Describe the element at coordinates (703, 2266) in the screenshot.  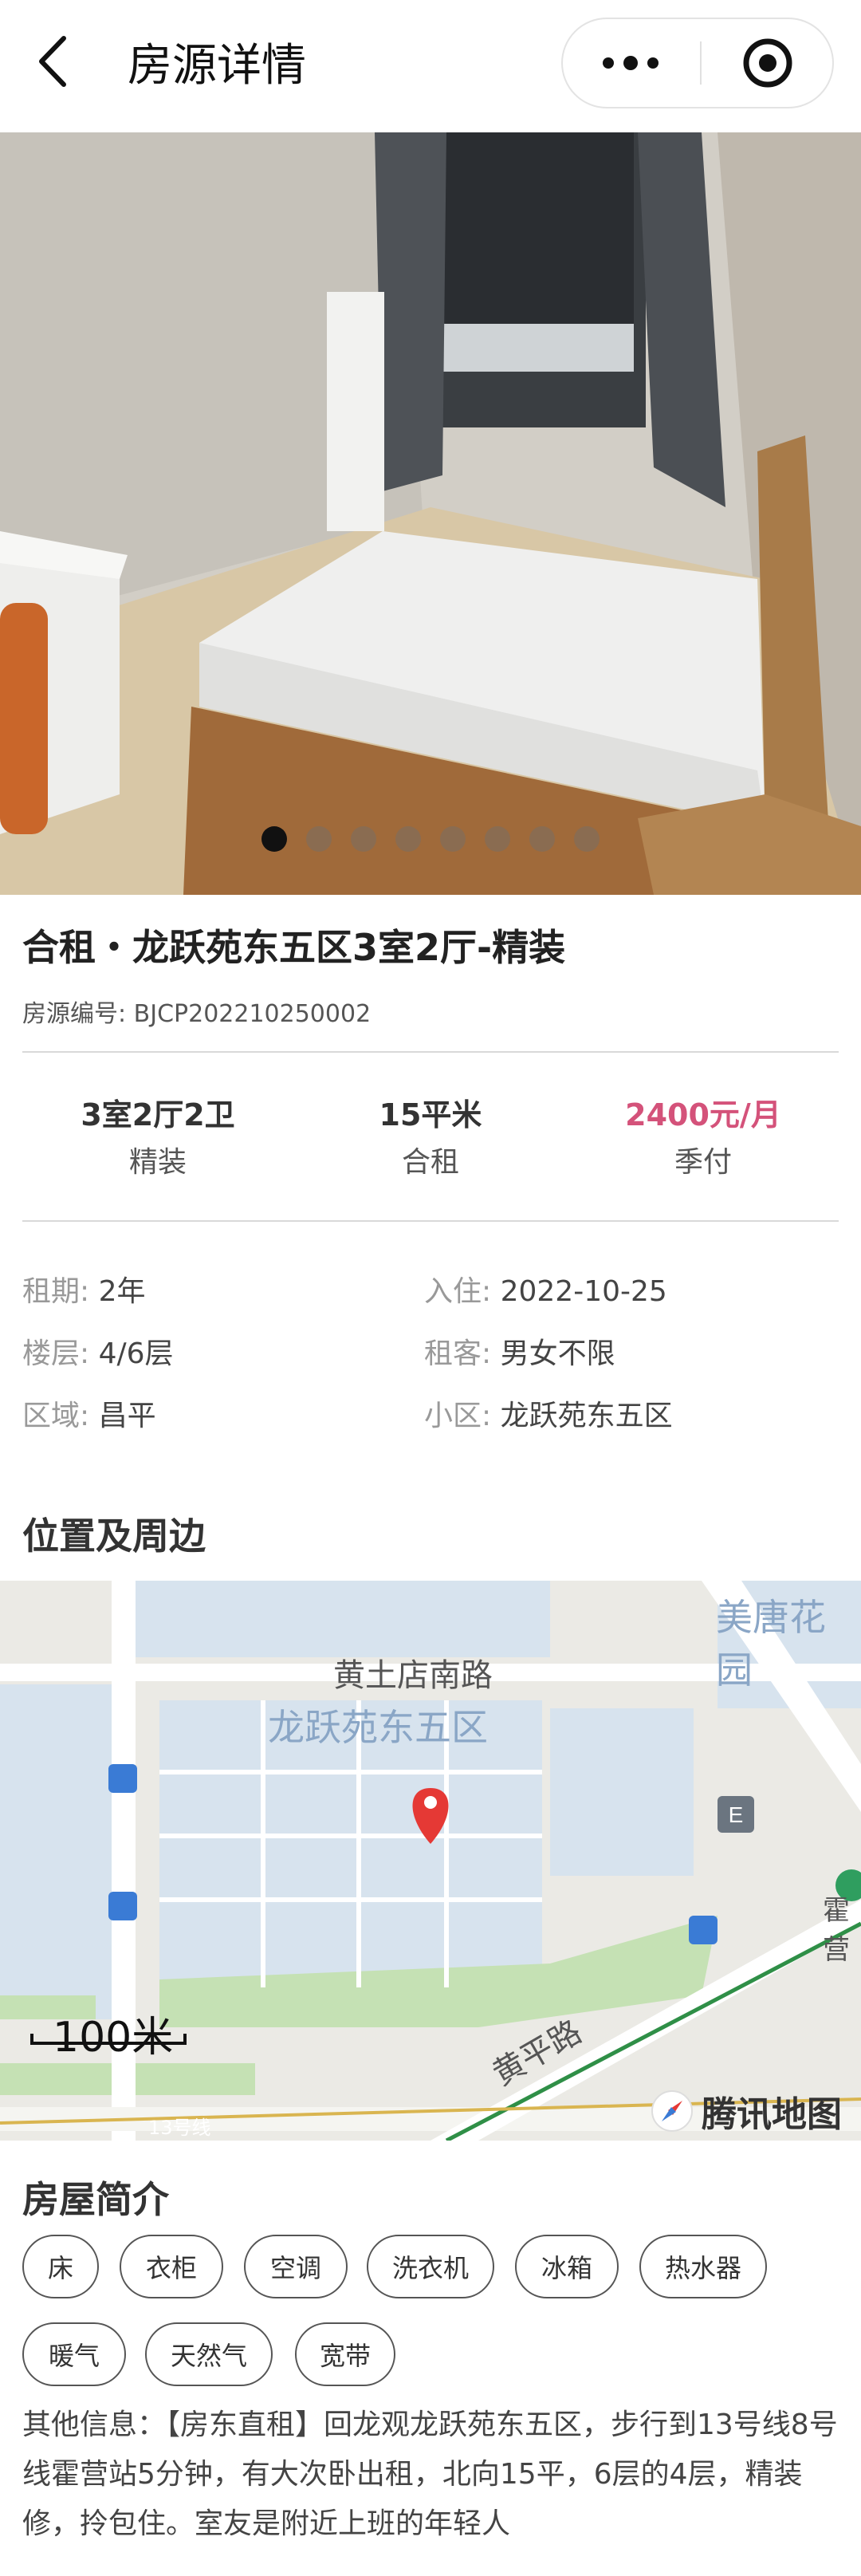
I see `amenity-tag: 热水器` at that location.